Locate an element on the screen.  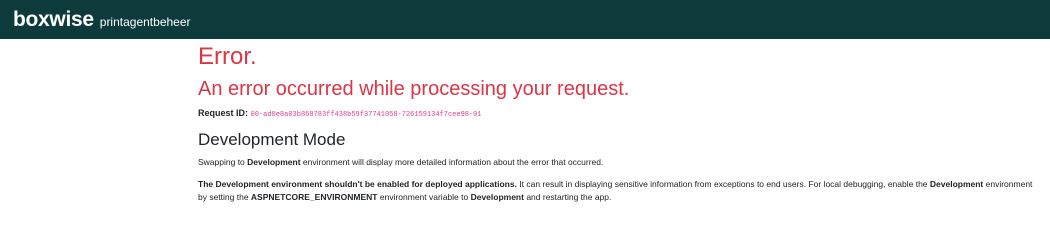
error-title: Error. is located at coordinates (227, 56).